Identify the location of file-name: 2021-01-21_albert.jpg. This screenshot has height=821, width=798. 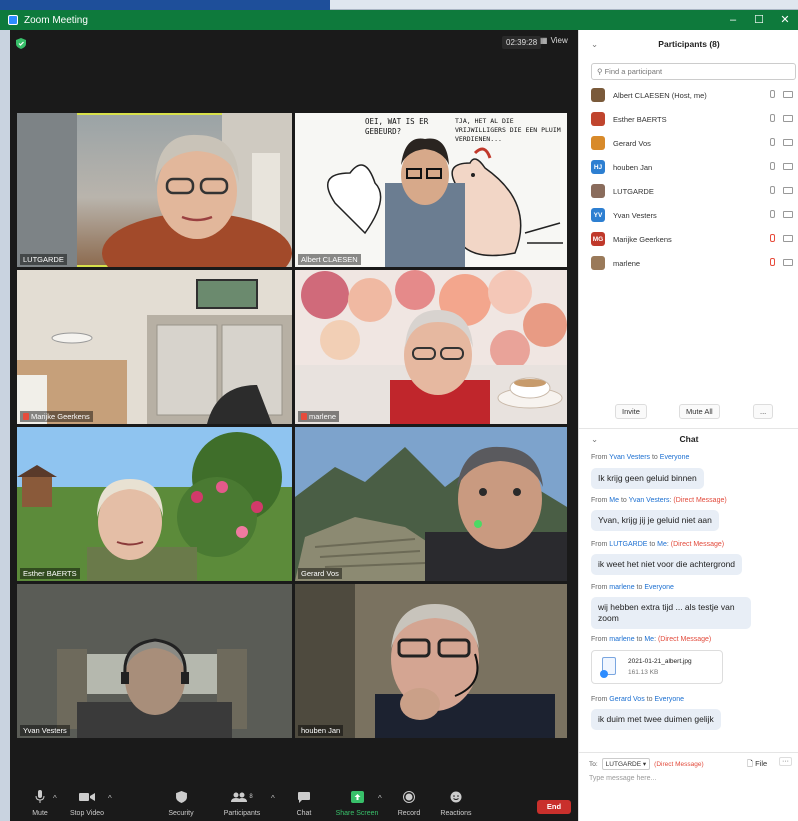
(660, 661).